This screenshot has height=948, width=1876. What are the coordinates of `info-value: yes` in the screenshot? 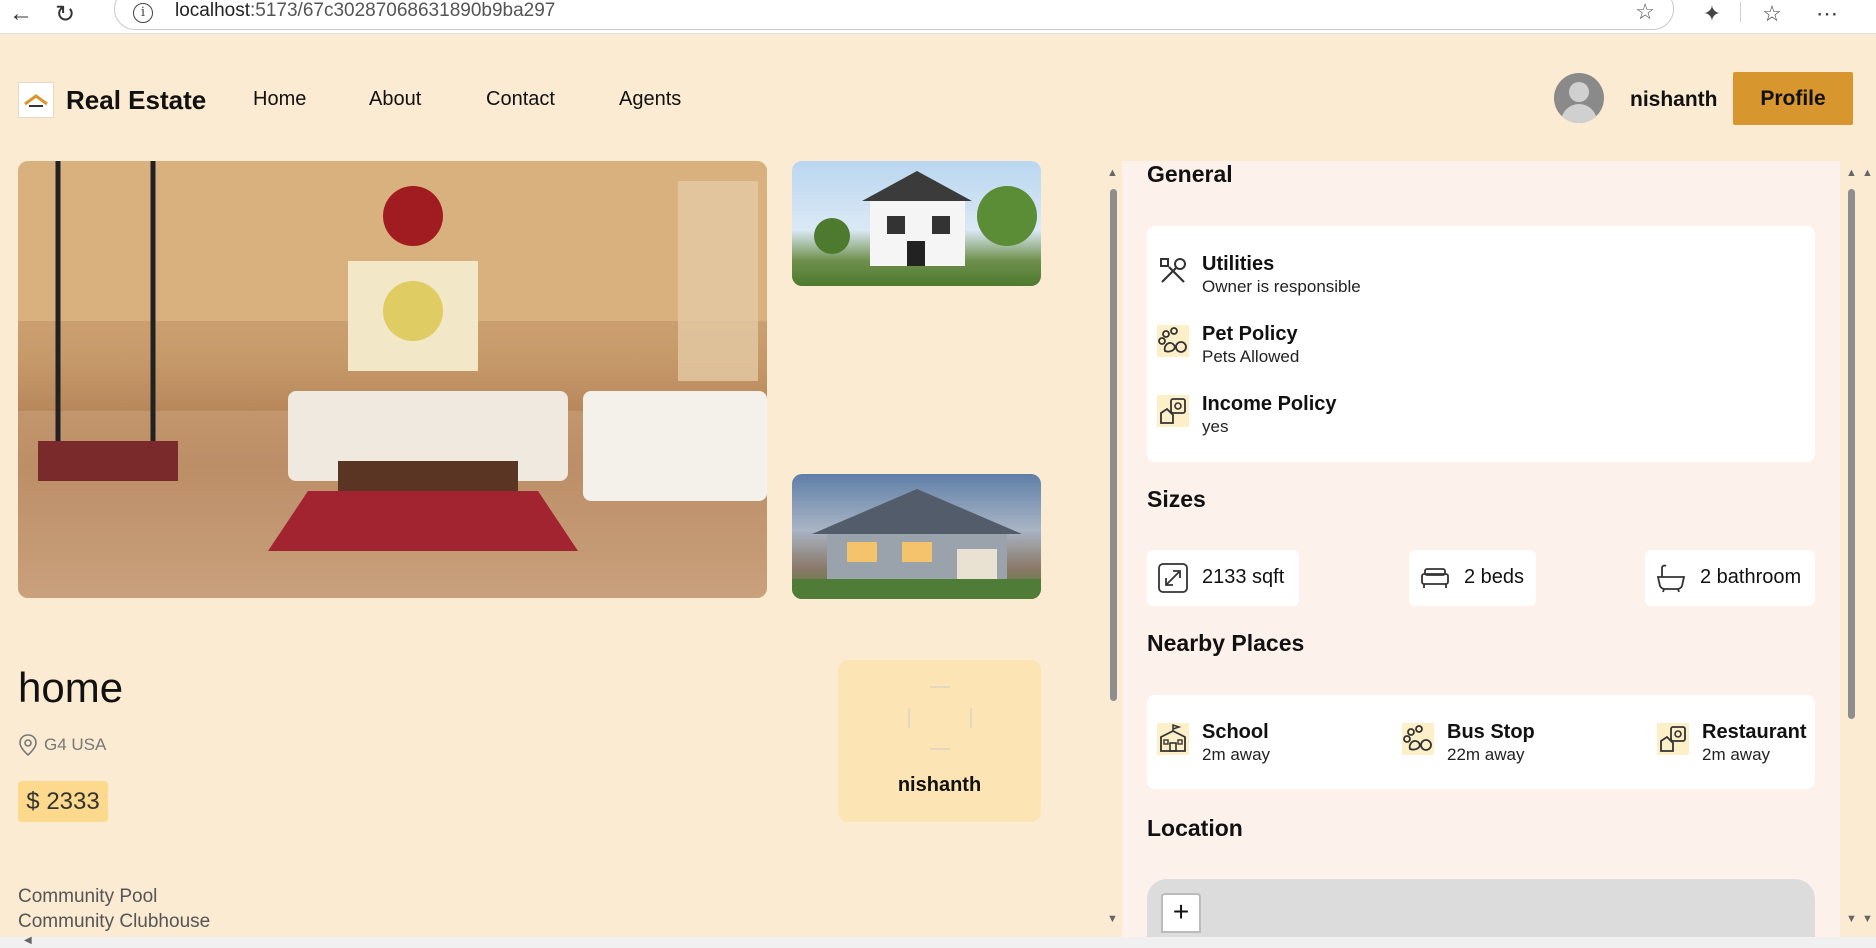 It's located at (1215, 426).